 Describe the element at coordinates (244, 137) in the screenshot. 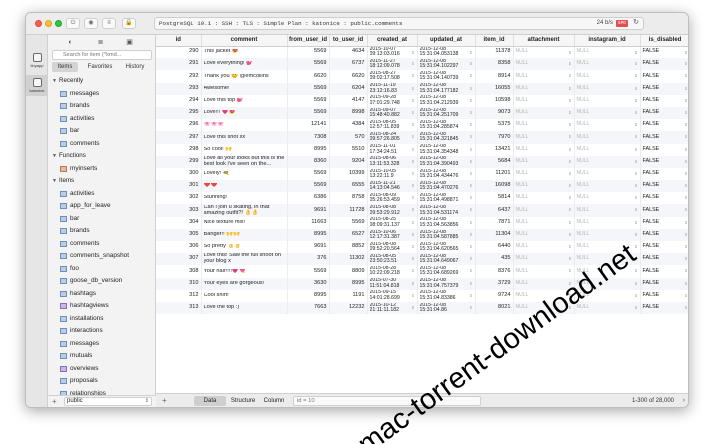

I see `cell-comment: Love this shot xx` at that location.